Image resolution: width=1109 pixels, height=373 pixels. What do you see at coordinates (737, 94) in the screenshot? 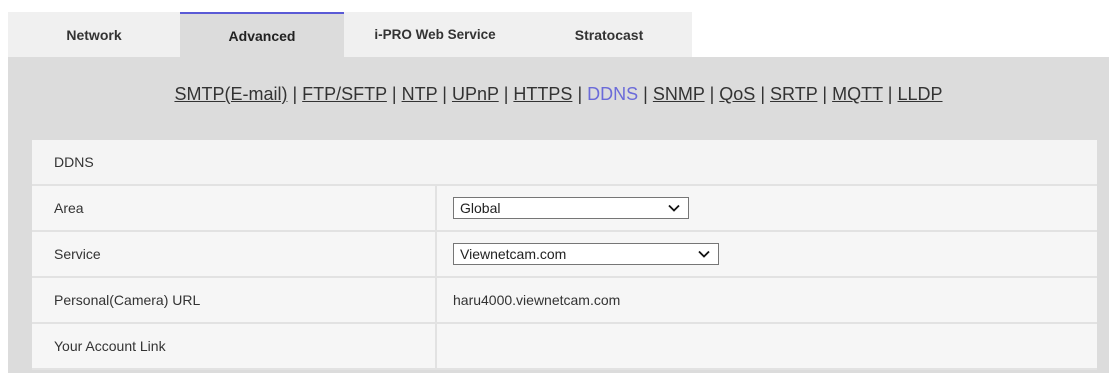
I see `subnav-qos-link: QoS` at bounding box center [737, 94].